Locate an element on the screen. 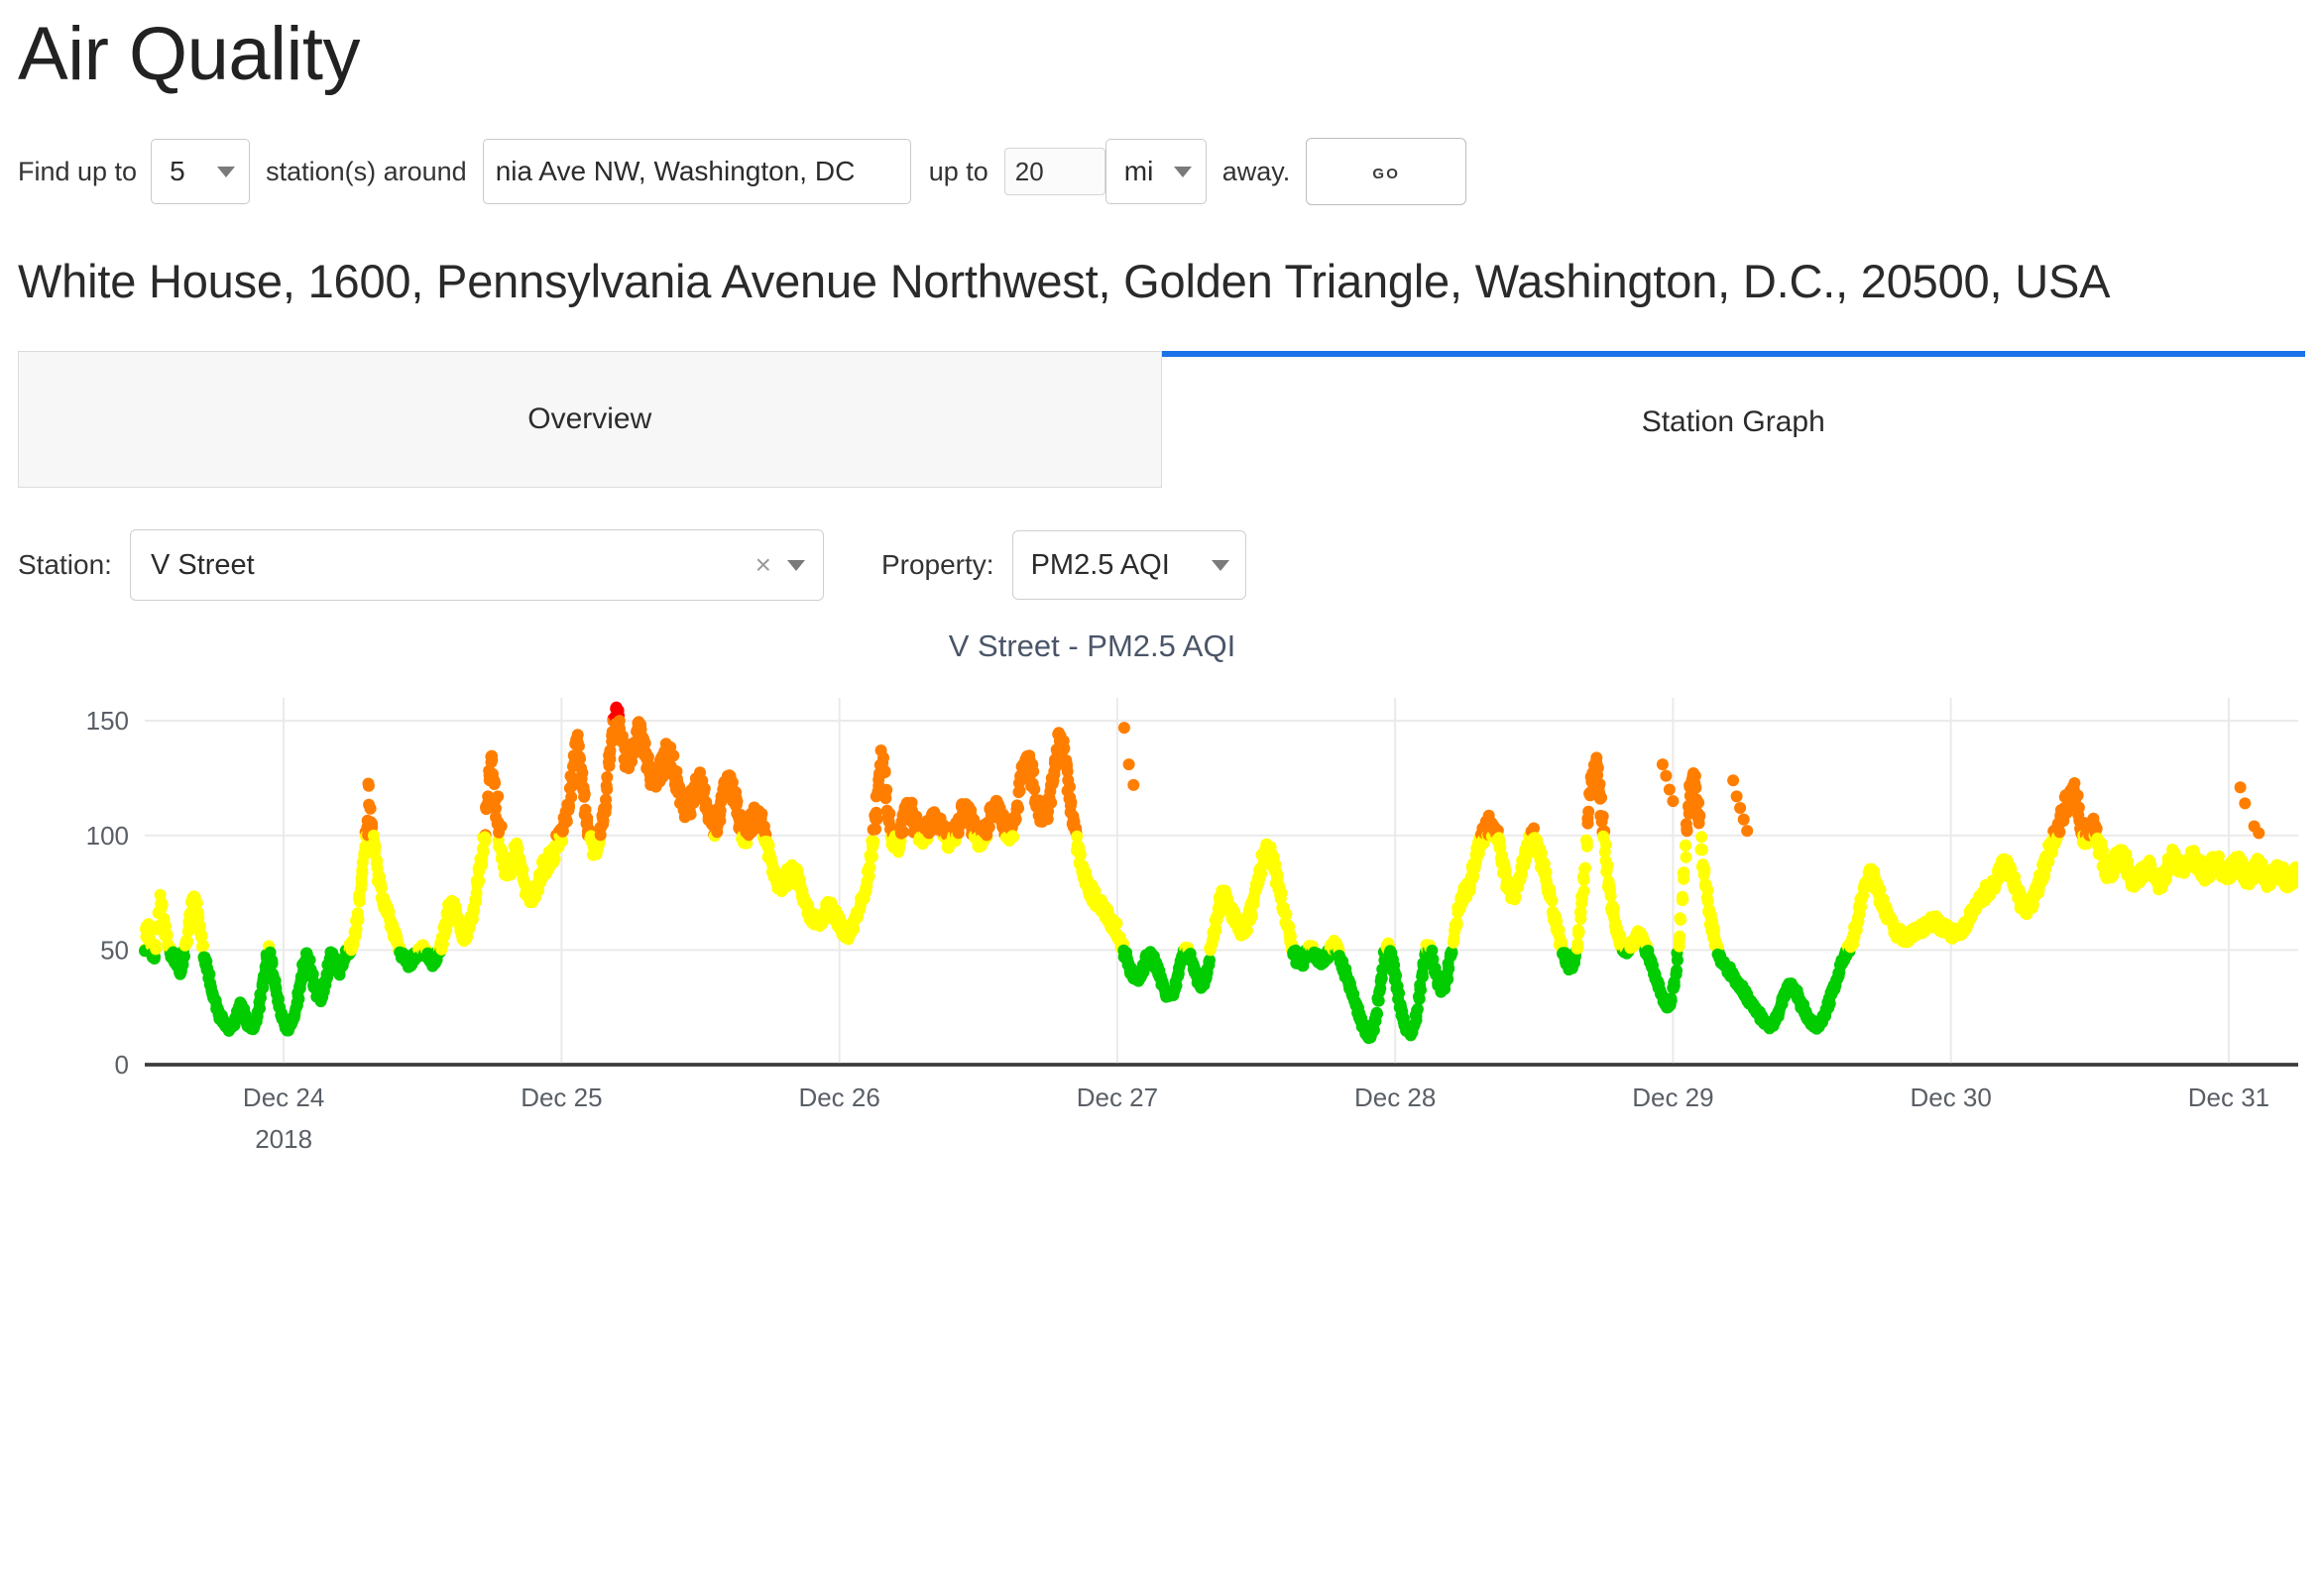 The height and width of the screenshot is (1596, 2323). tab-overview: Overview is located at coordinates (590, 420).